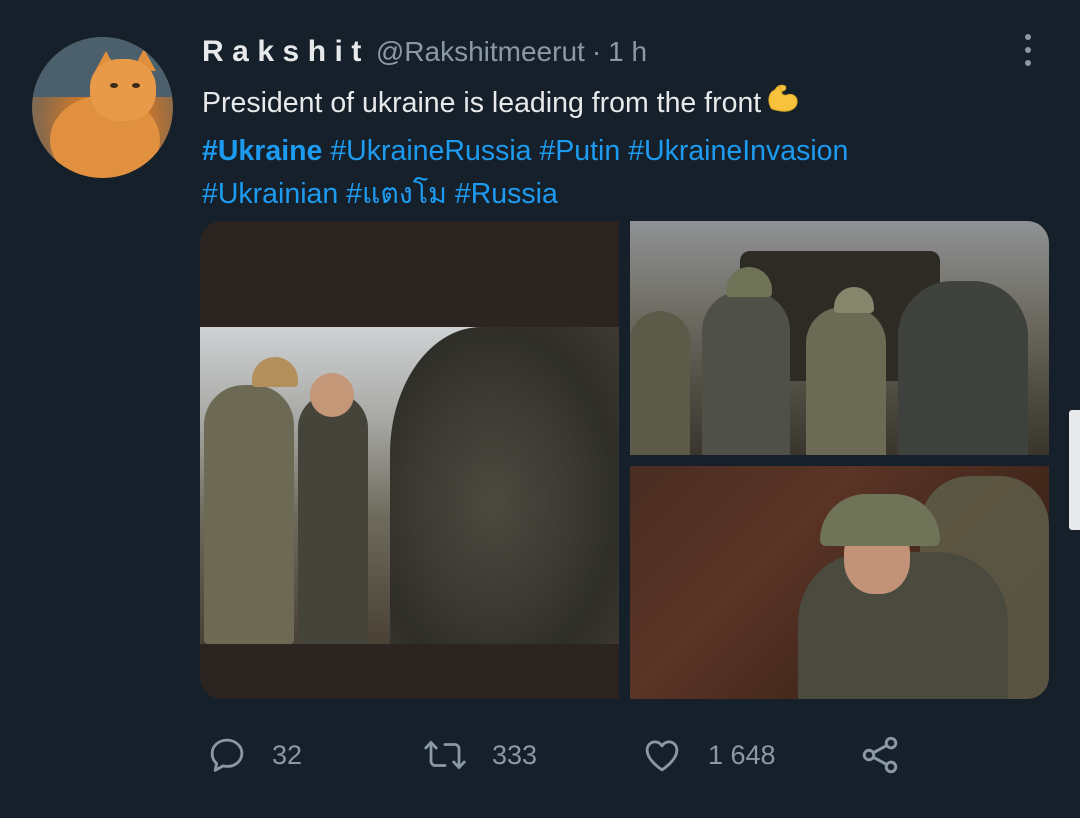  Describe the element at coordinates (579, 151) in the screenshot. I see `hashtag-putin: #Putin` at that location.